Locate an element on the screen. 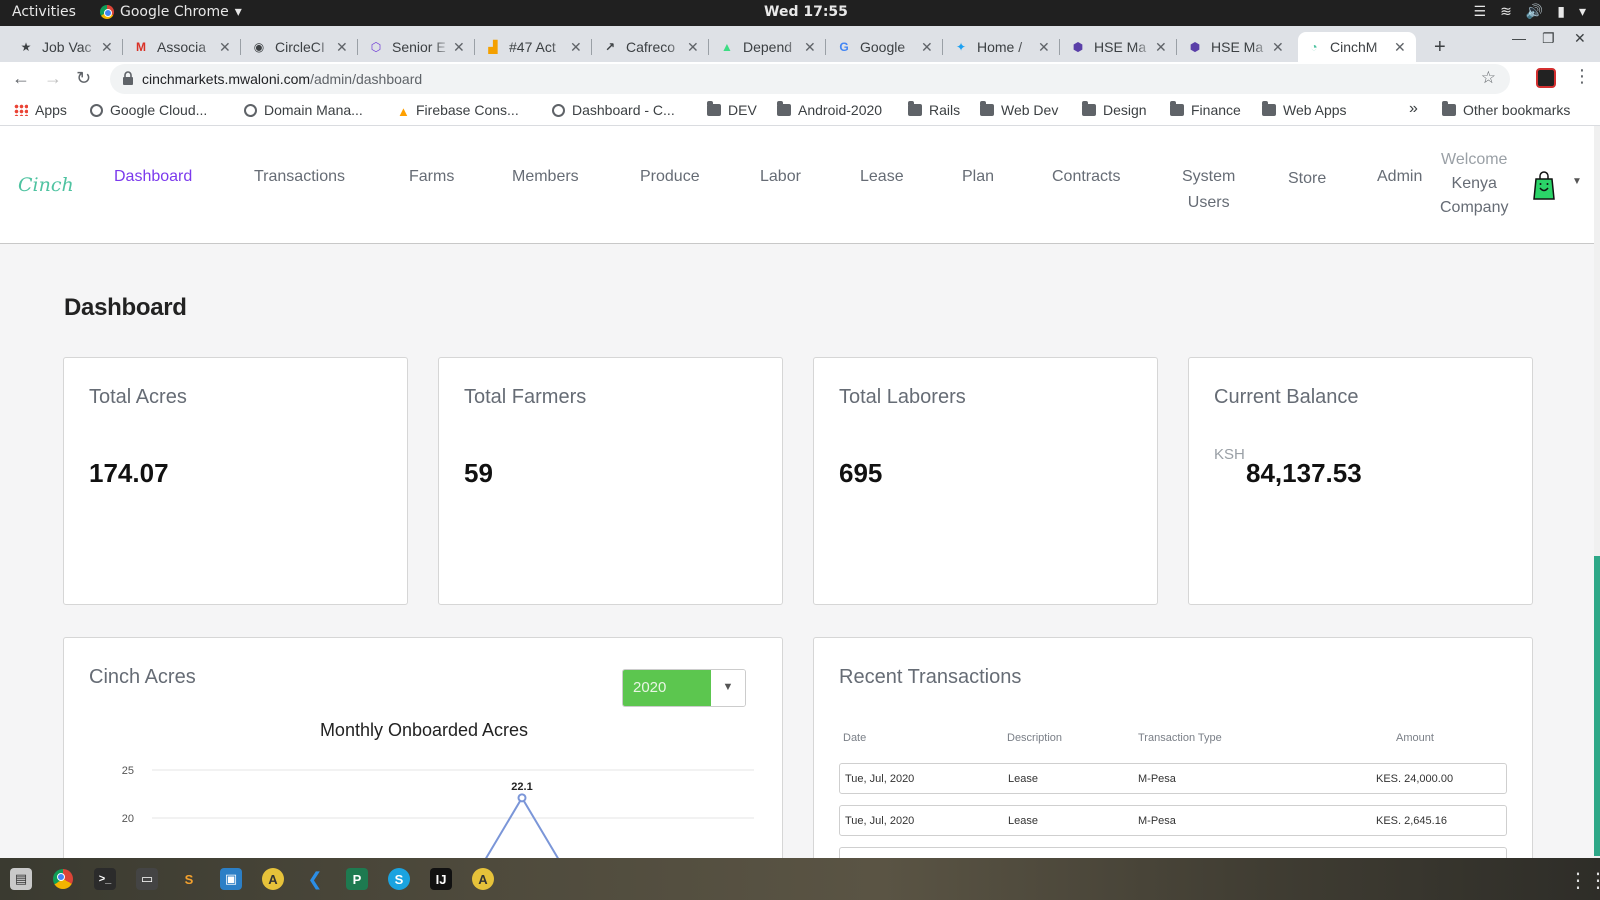 The image size is (1600, 900). nav-store: Store is located at coordinates (1307, 179).